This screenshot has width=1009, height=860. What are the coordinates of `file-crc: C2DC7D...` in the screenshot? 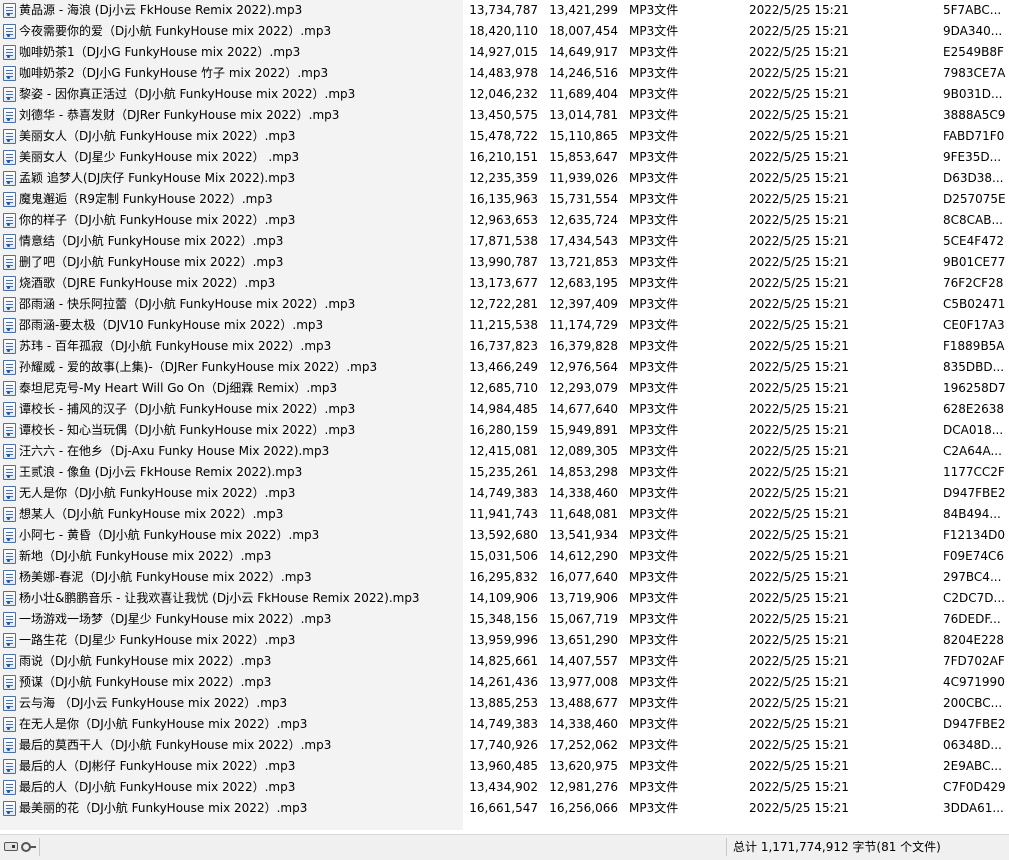 It's located at (974, 598).